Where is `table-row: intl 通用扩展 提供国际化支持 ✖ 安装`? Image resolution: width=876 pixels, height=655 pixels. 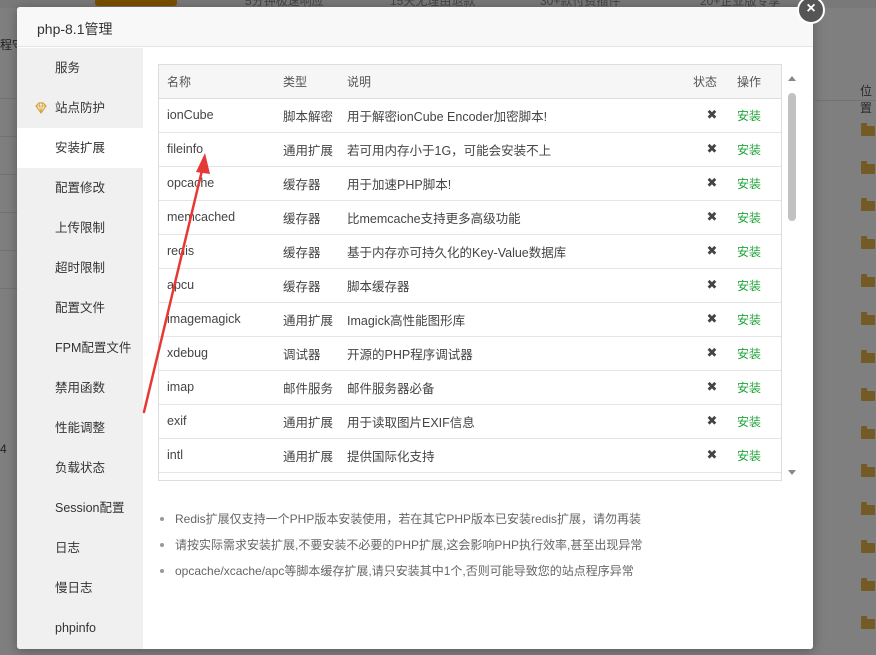
table-row: intl 通用扩展 提供国际化支持 ✖ 安装 is located at coordinates (470, 455).